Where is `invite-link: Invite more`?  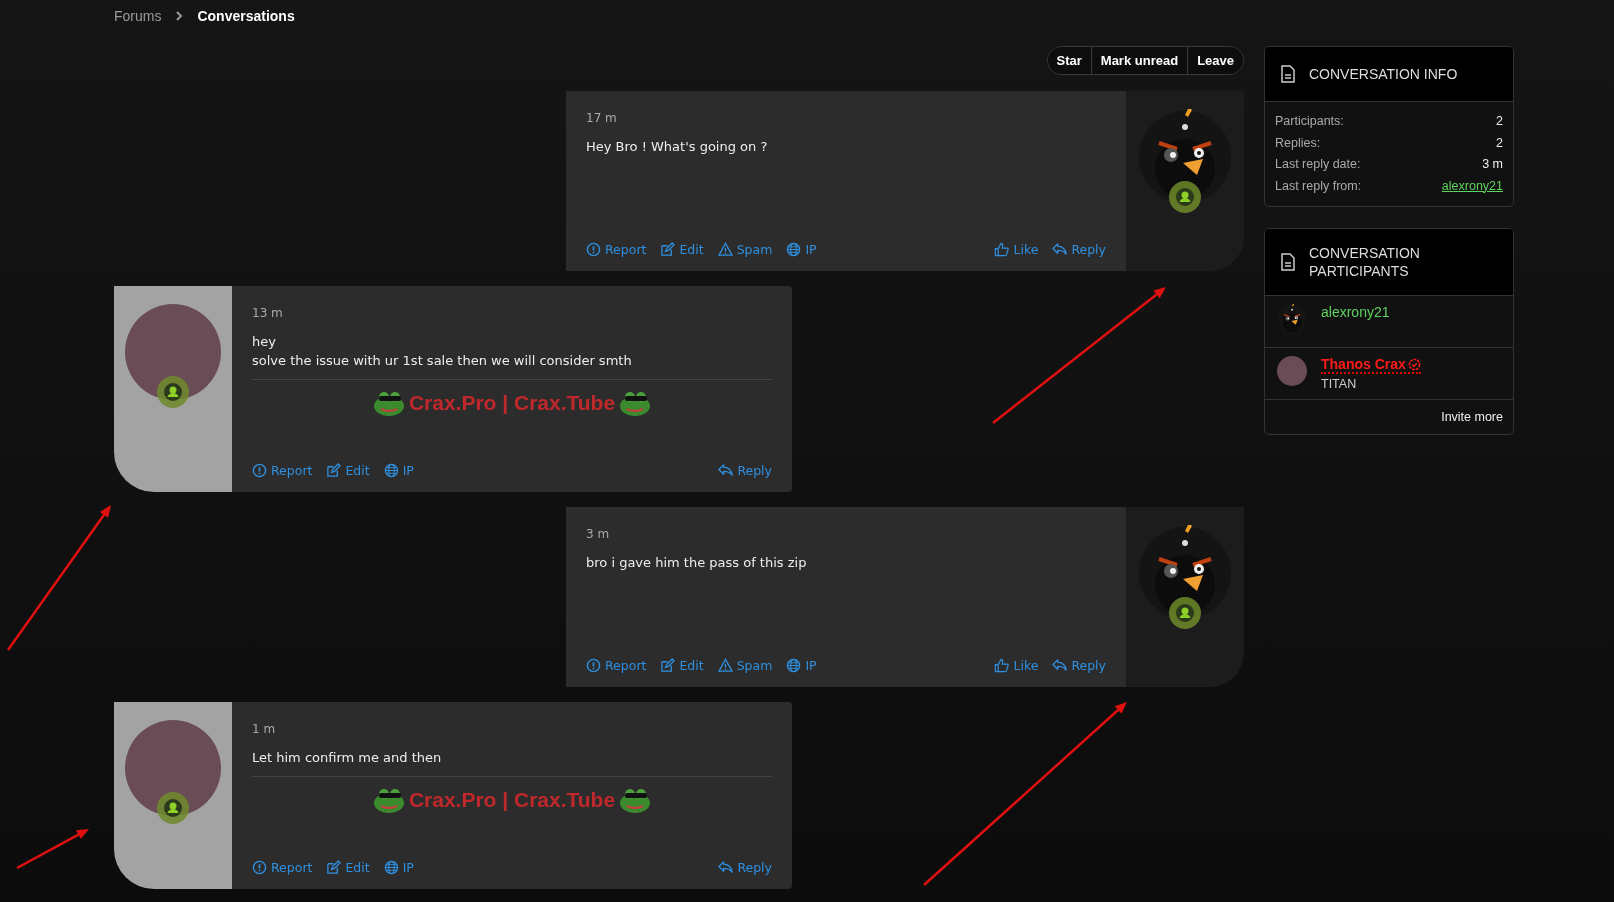 invite-link: Invite more is located at coordinates (1472, 417).